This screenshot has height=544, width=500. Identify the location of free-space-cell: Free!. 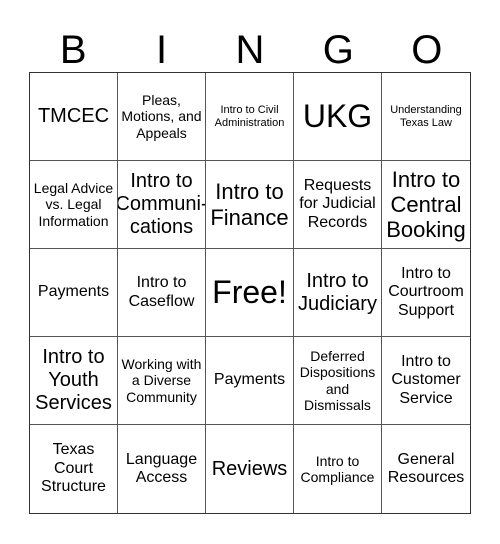
(250, 293).